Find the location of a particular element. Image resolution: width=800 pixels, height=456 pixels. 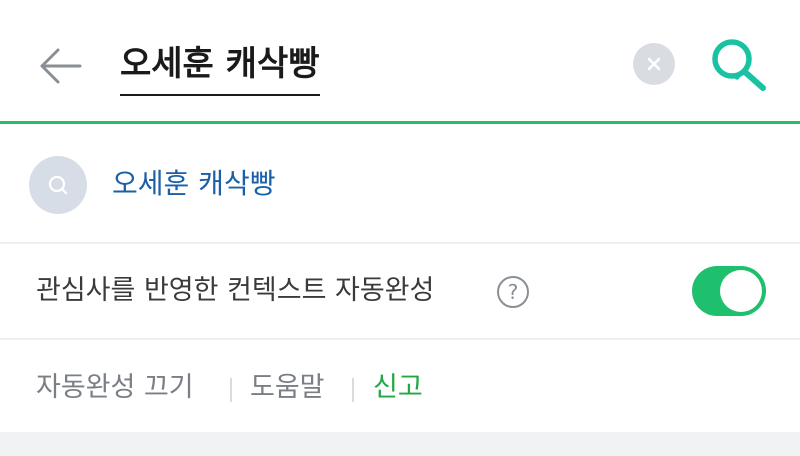

search-button is located at coordinates (738, 64).